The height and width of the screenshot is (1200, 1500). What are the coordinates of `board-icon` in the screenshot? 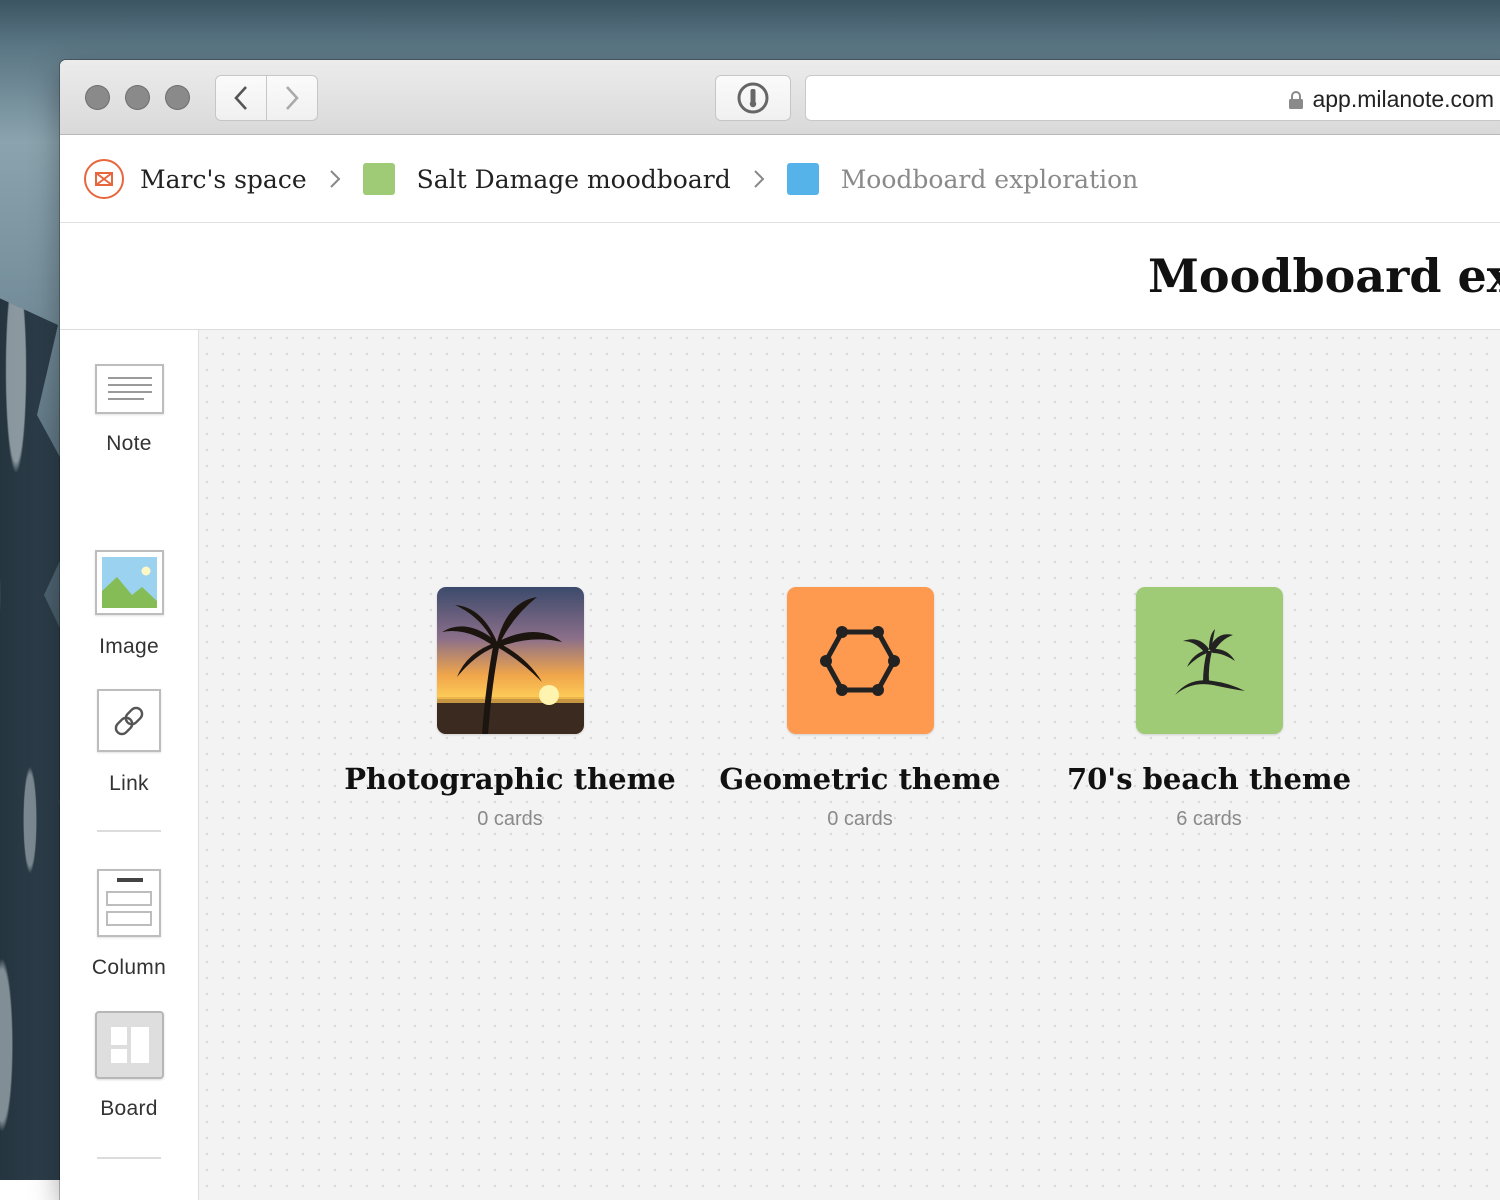 It's located at (129, 1045).